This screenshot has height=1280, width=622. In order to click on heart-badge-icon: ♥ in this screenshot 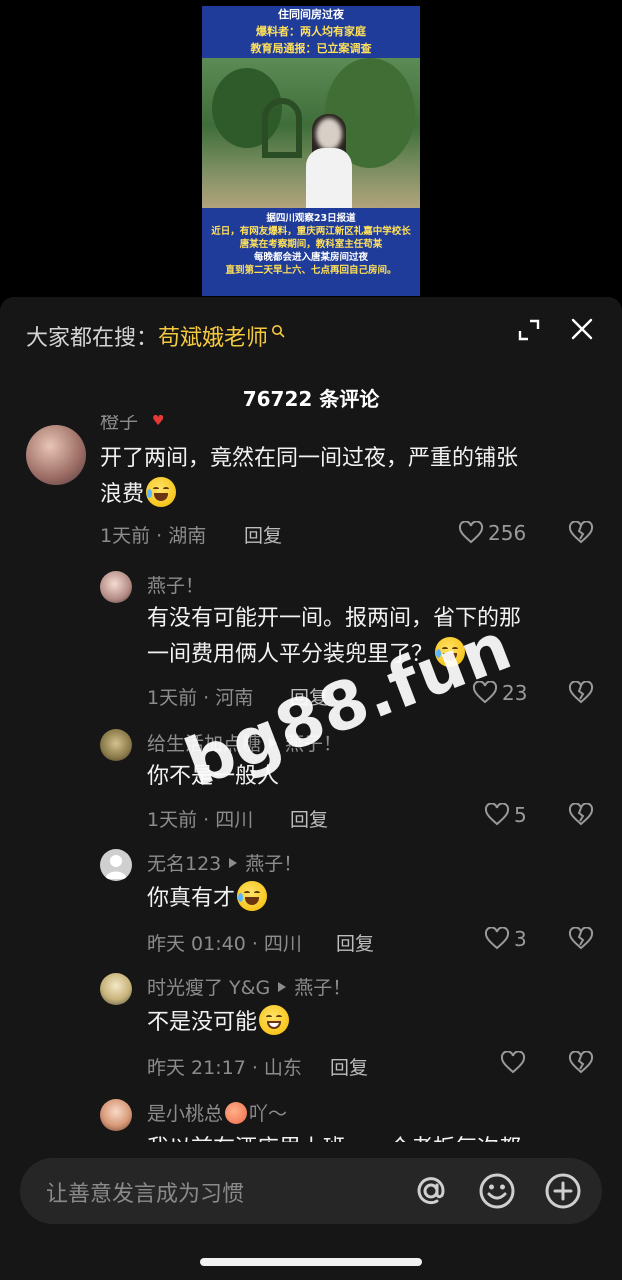, I will do `click(158, 422)`.